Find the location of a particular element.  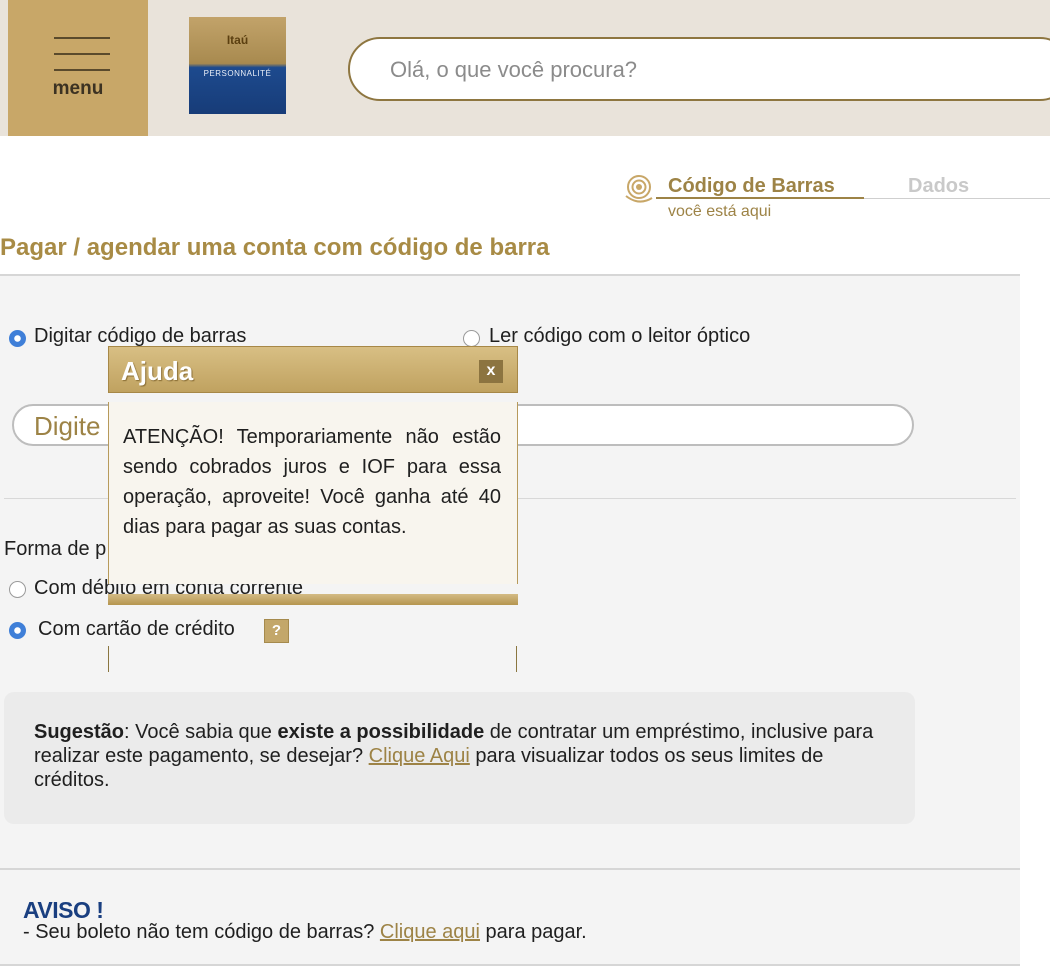

pay-without-barcode-link: Clique aqui is located at coordinates (430, 932).